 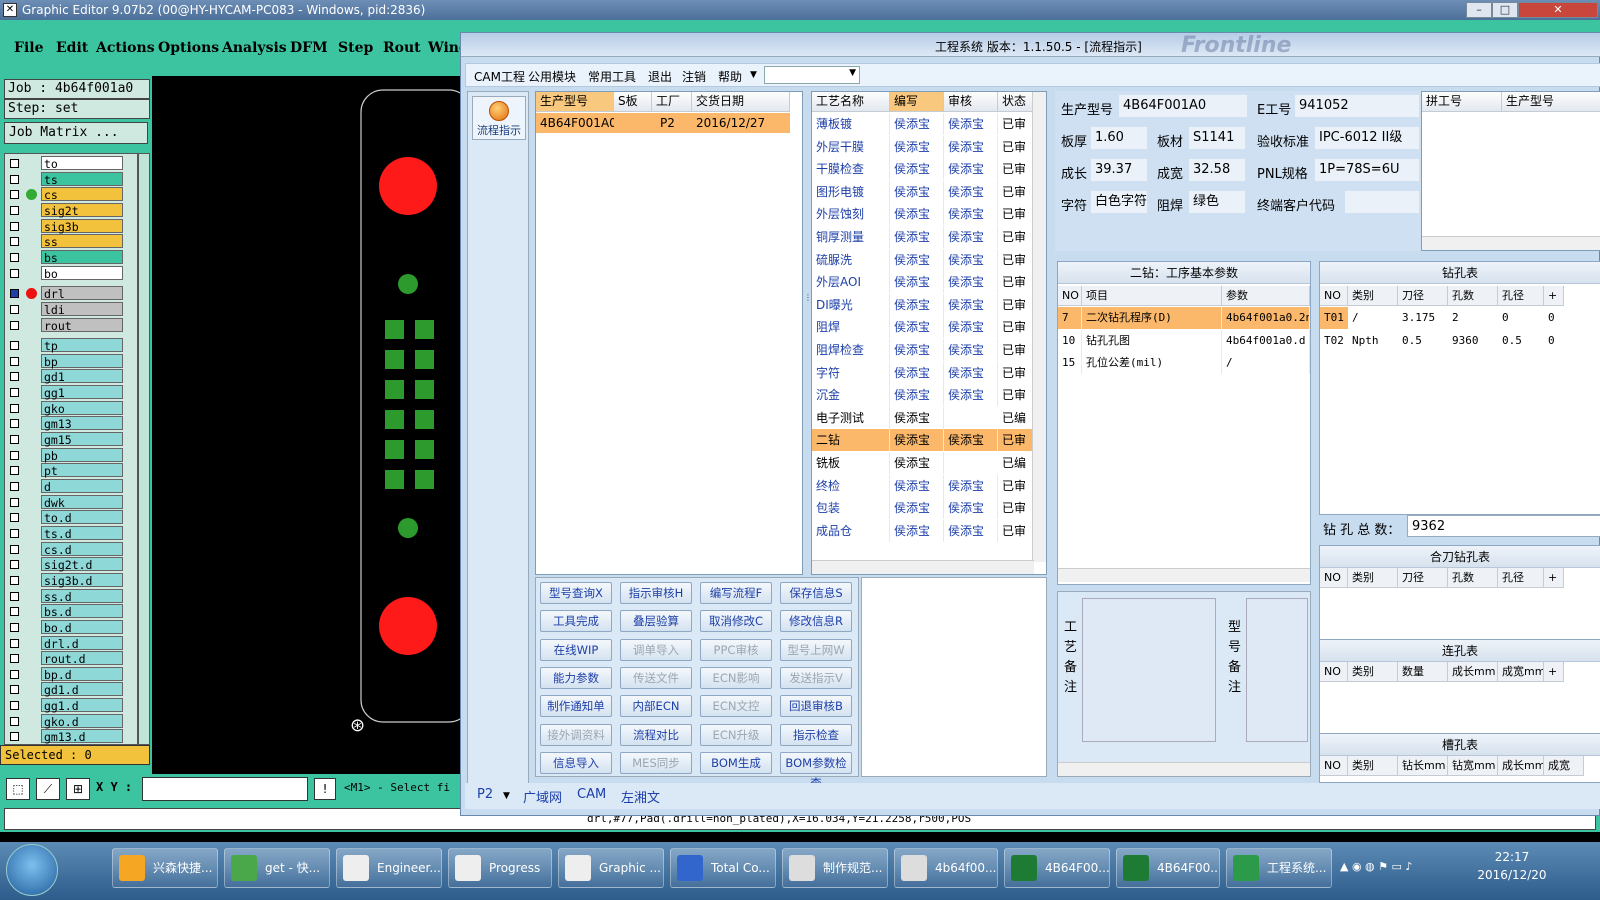 I want to click on close-button: ✕, so click(x=1558, y=10).